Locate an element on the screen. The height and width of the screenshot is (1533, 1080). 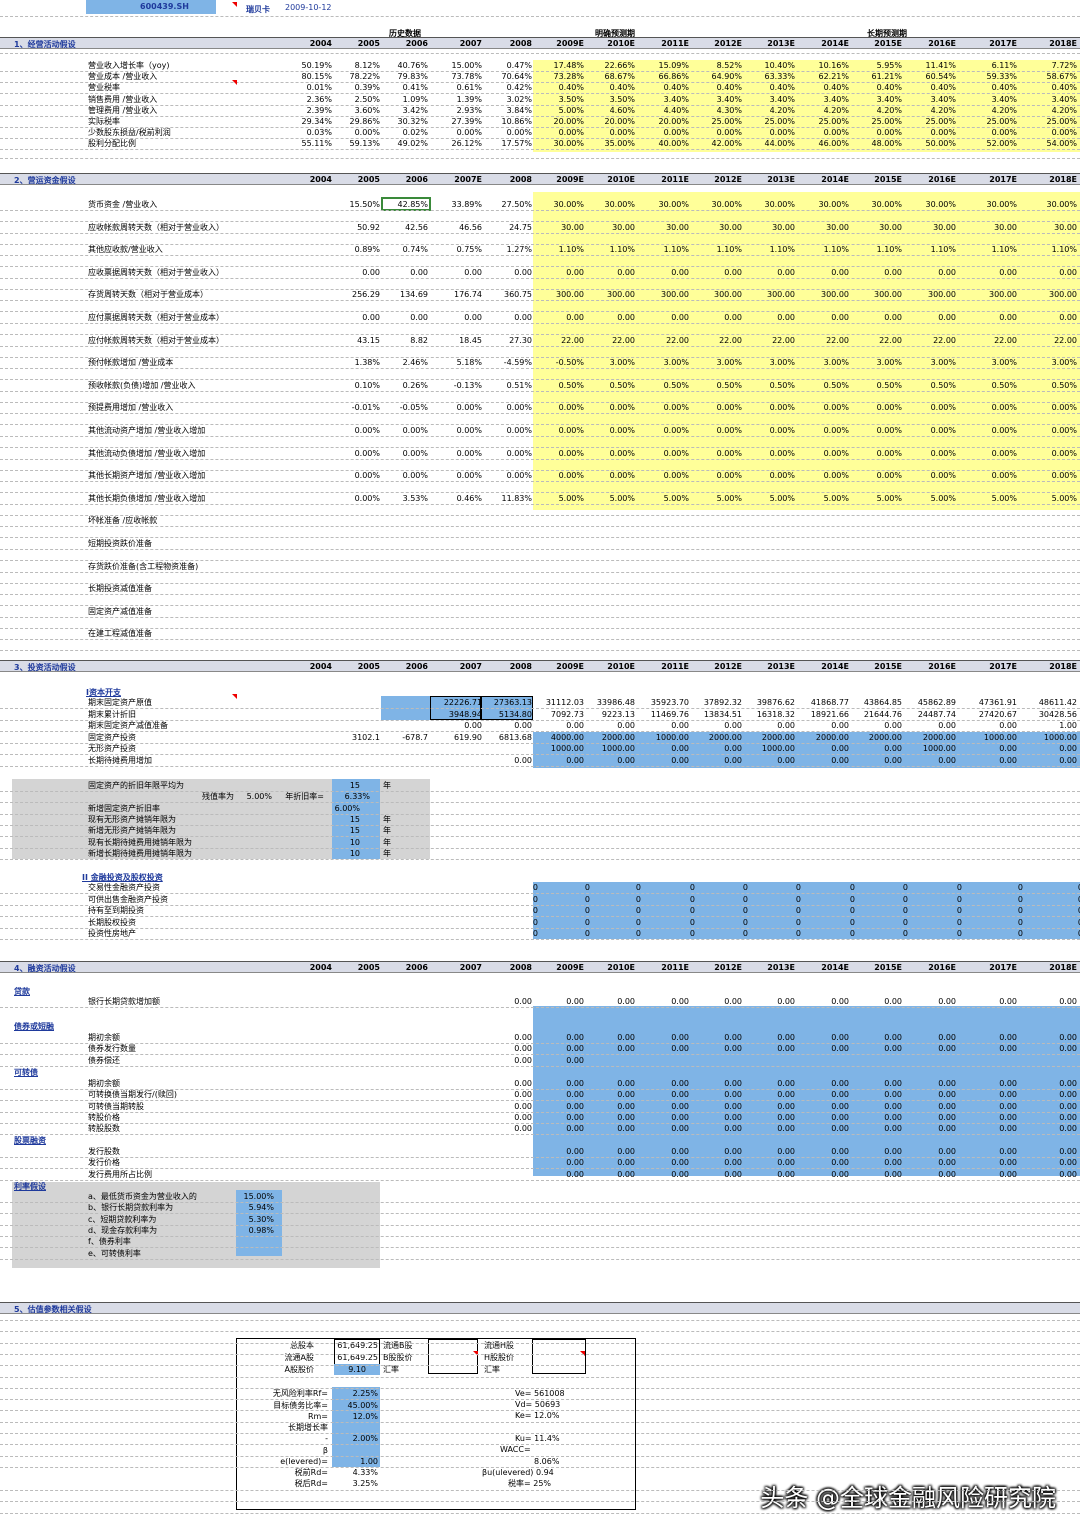
cell-value: 44.00% is located at coordinates (770, 144).